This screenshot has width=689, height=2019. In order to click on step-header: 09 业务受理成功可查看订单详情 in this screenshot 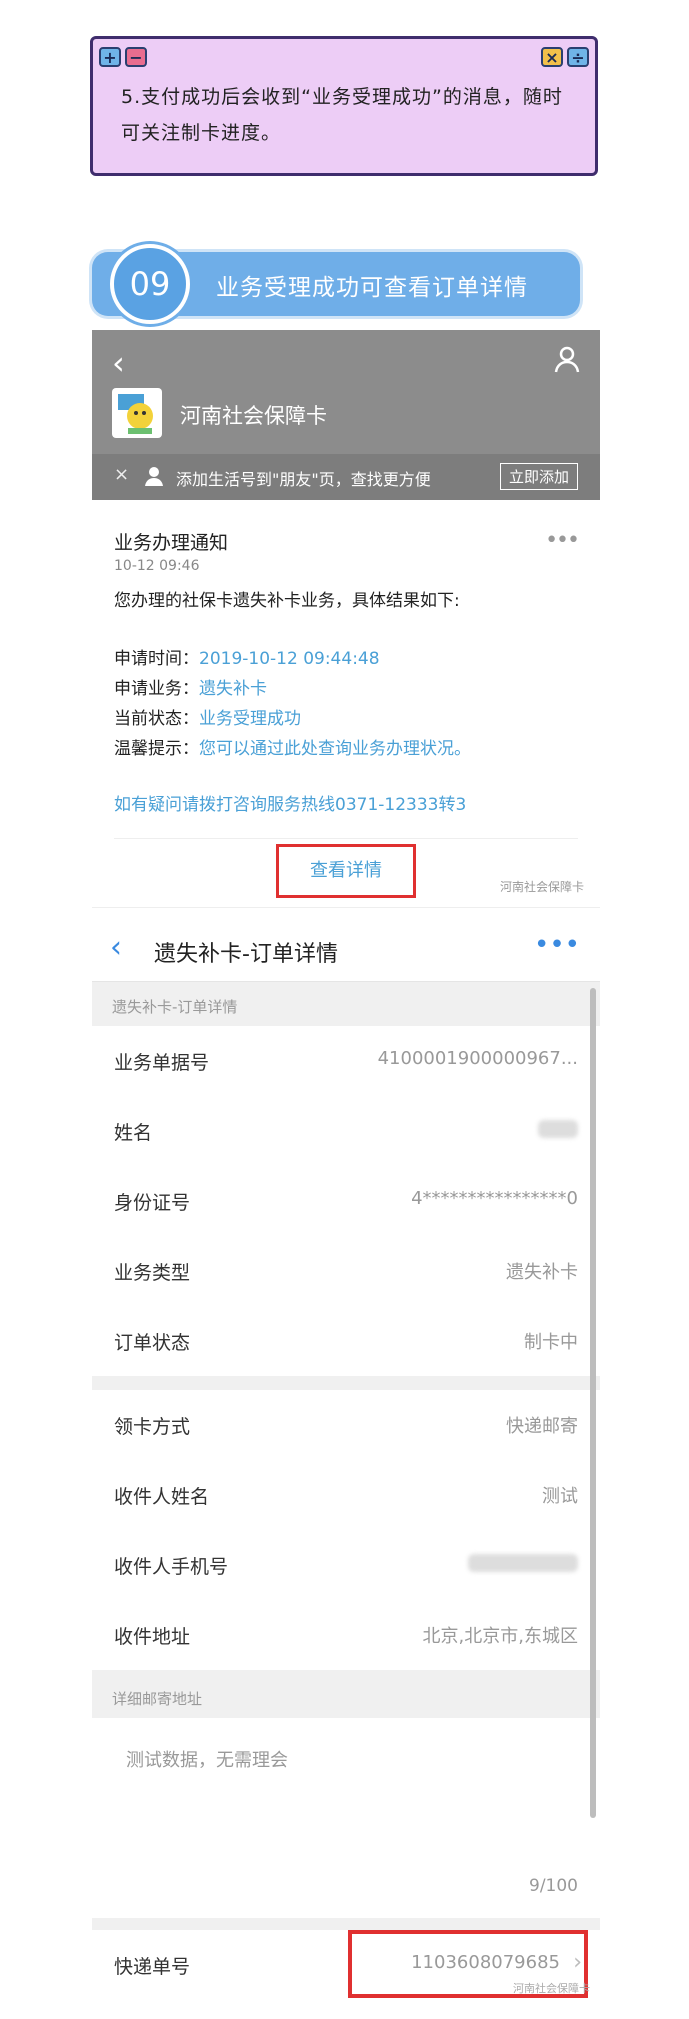, I will do `click(336, 284)`.